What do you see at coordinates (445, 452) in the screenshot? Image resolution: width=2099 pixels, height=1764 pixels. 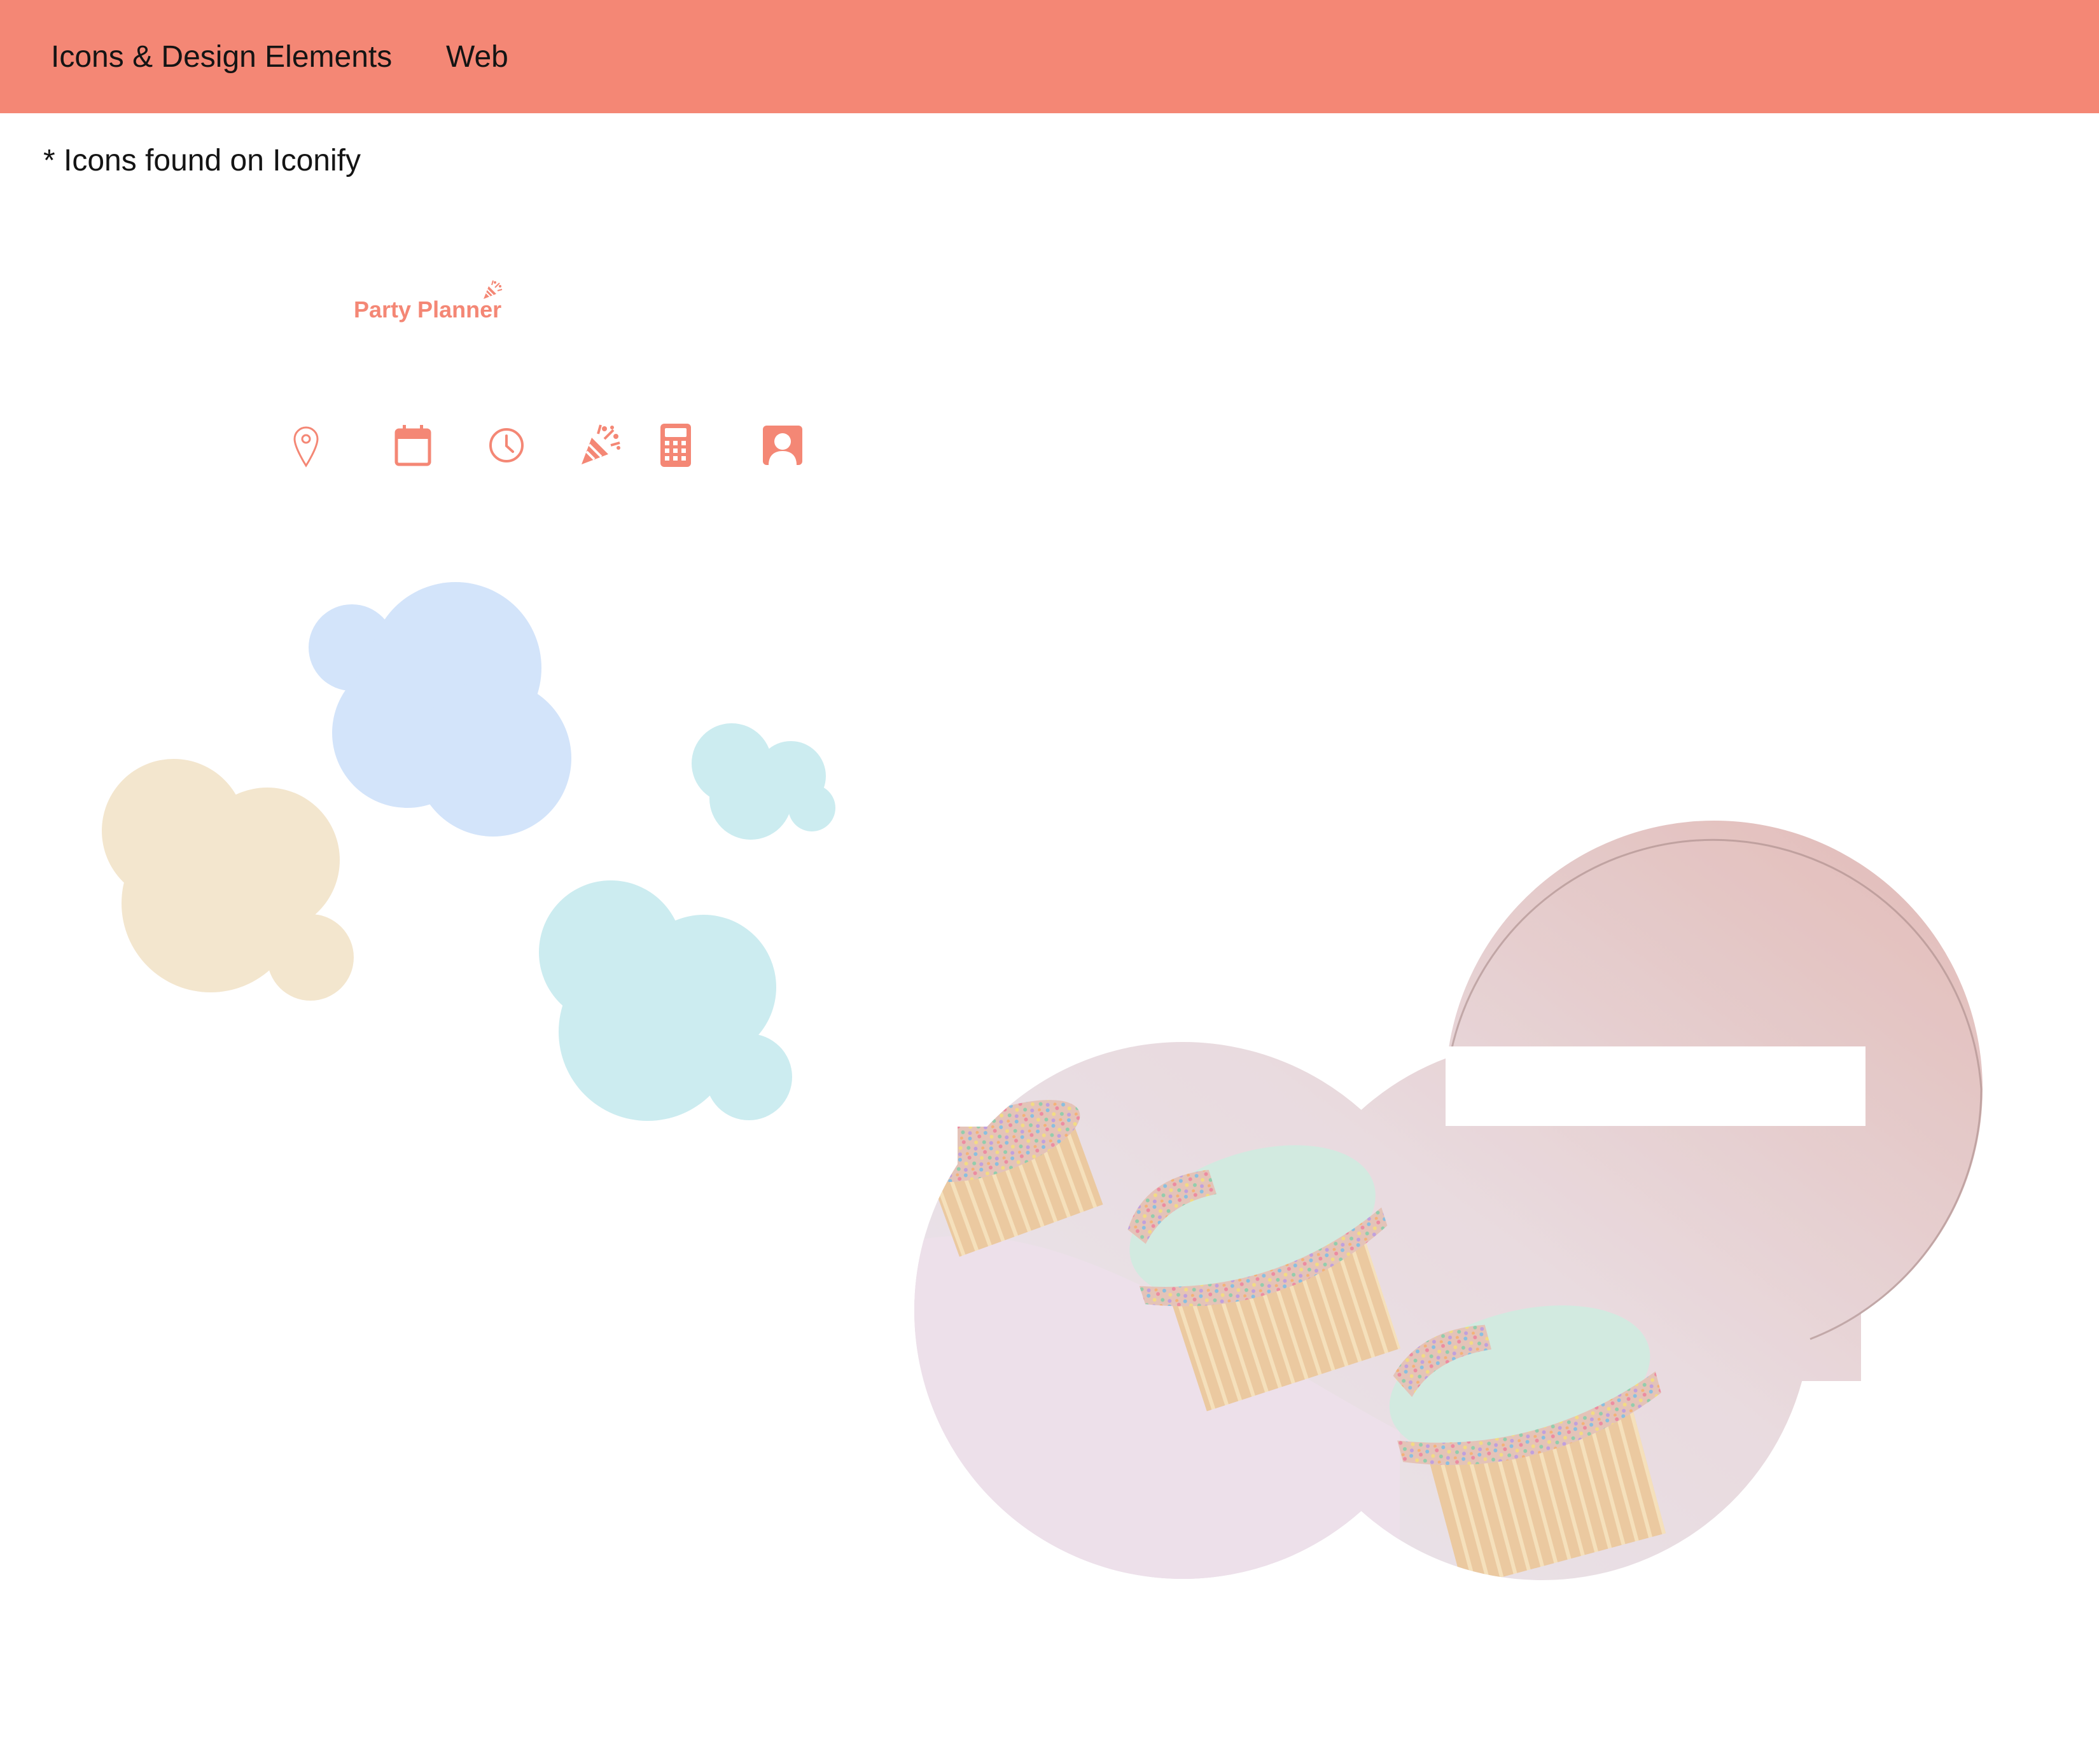 I see `icon-set` at bounding box center [445, 452].